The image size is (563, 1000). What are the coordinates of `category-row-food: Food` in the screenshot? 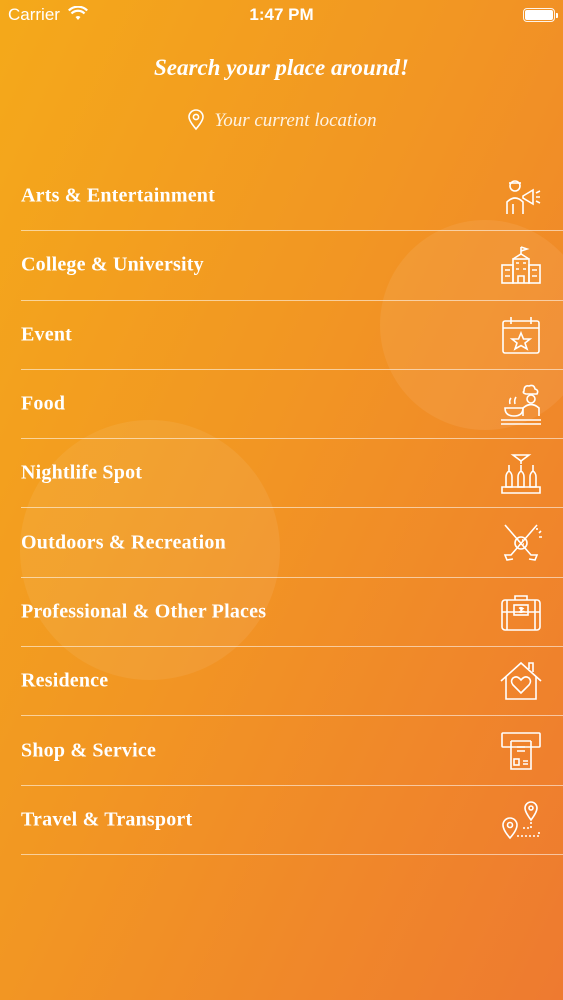 It's located at (292, 405).